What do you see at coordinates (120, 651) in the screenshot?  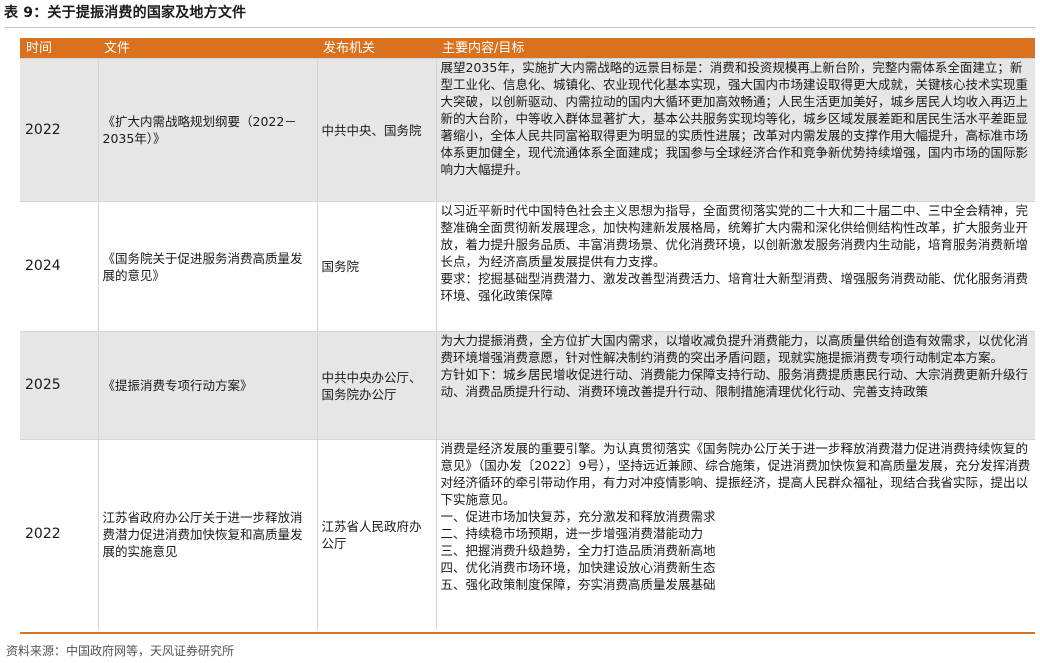 I see `source-note: 资料来源：中国政府网等，天风证券研究所` at bounding box center [120, 651].